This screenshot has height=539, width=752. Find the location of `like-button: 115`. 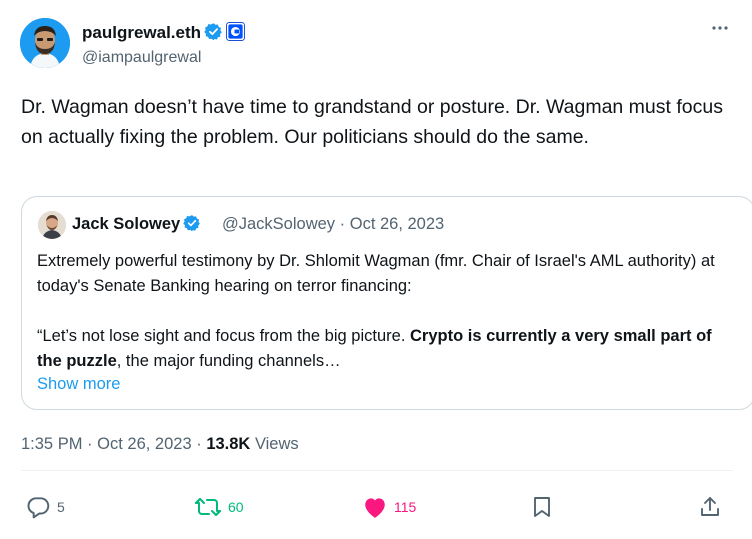

like-button: 115 is located at coordinates (389, 507).